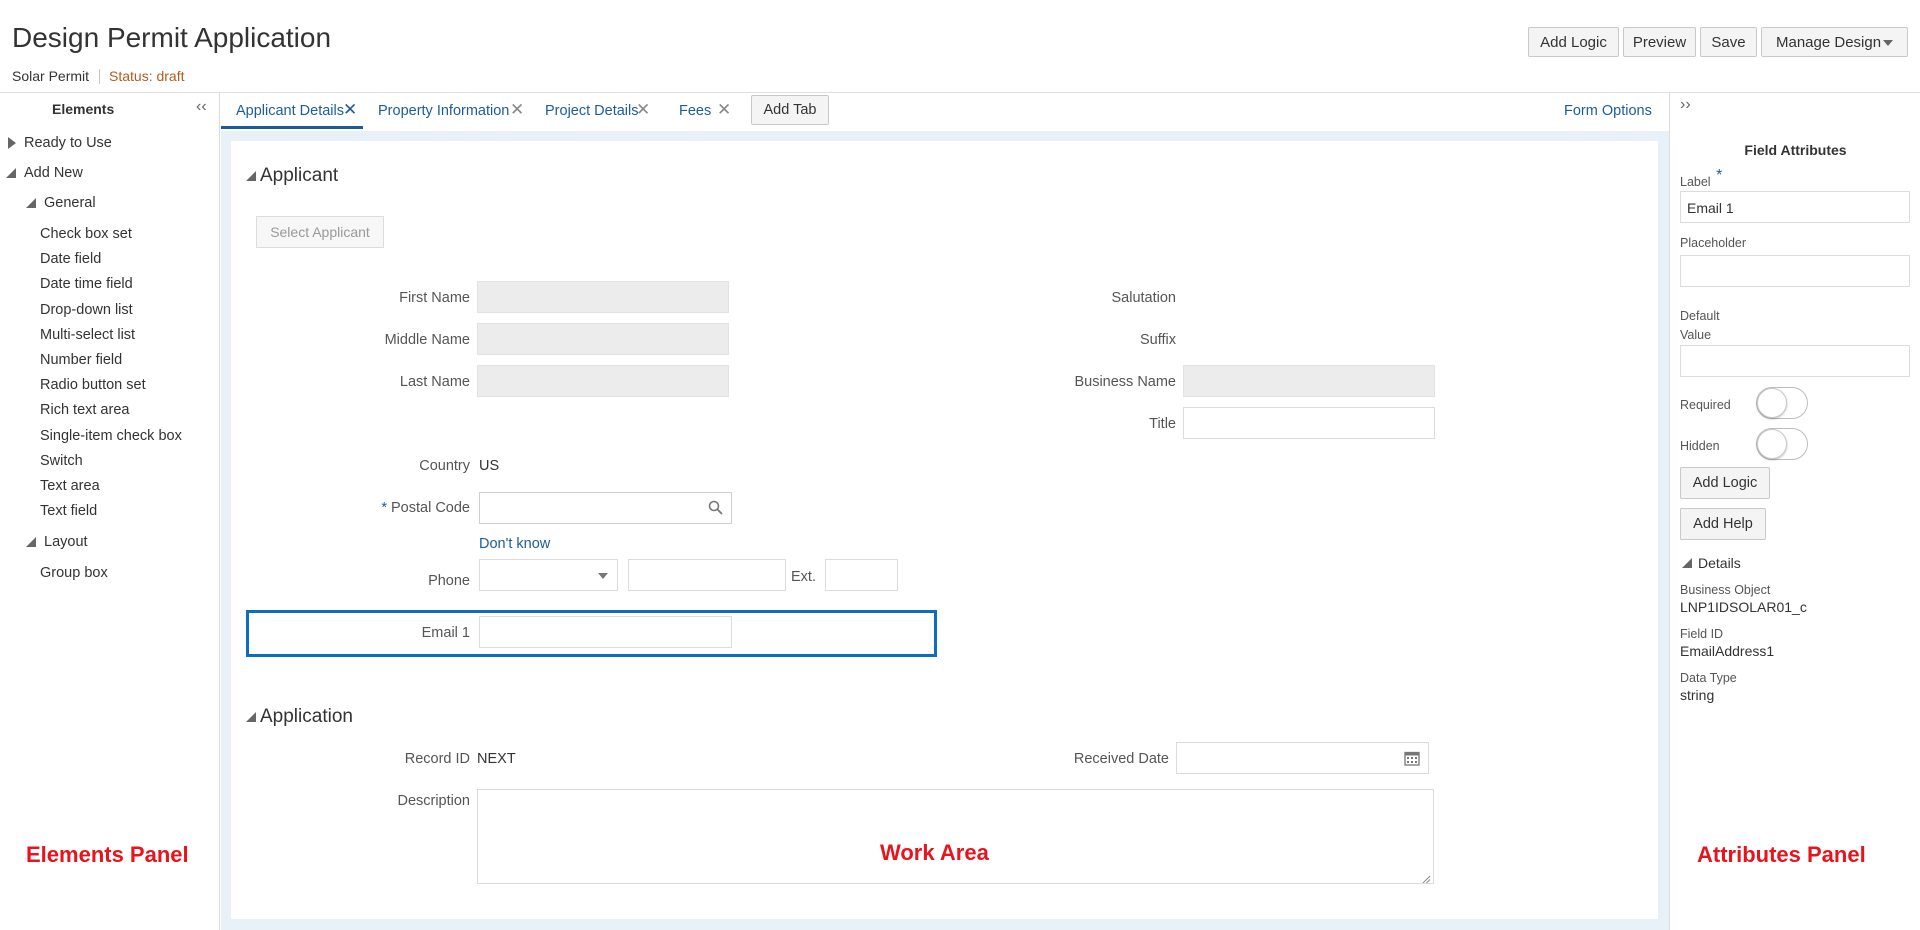 Image resolution: width=1920 pixels, height=930 pixels. What do you see at coordinates (444, 466) in the screenshot?
I see `country-label: Country` at bounding box center [444, 466].